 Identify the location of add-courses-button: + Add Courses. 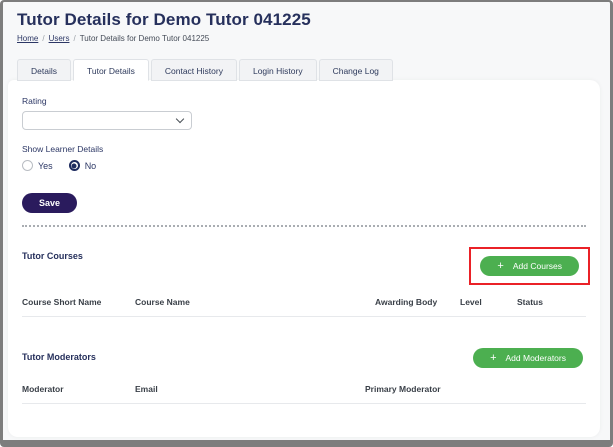
(529, 266).